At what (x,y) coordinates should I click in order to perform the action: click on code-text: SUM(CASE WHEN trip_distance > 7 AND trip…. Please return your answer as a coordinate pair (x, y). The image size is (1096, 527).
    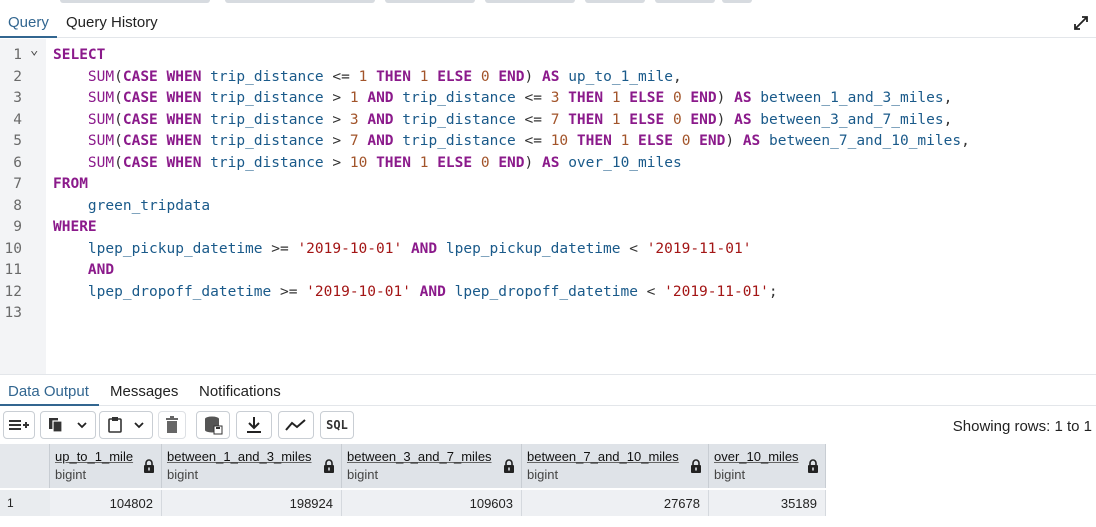
    Looking at the image, I should click on (511, 142).